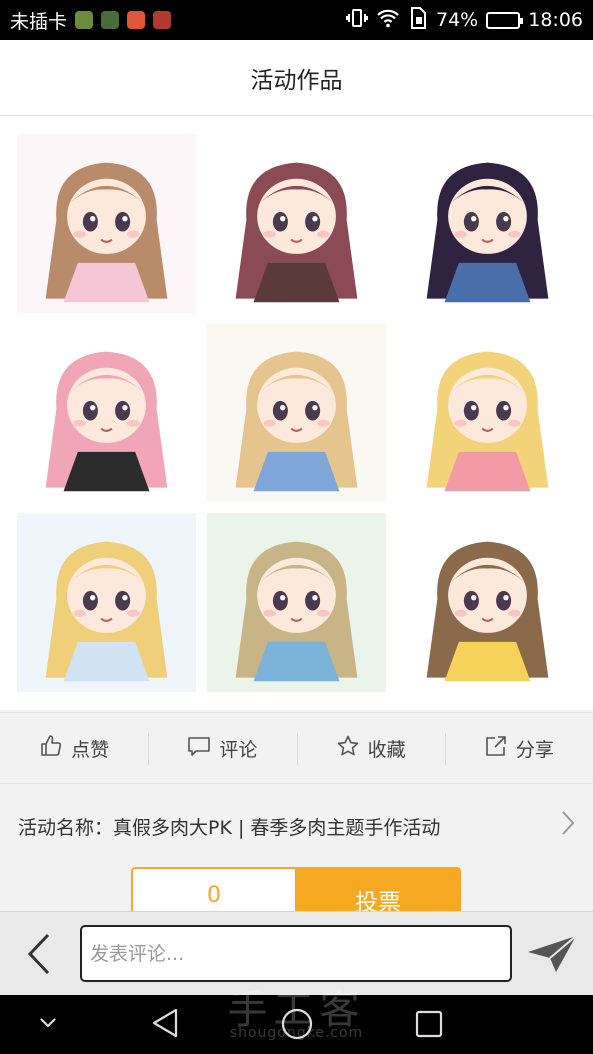 The height and width of the screenshot is (1054, 593). What do you see at coordinates (229, 827) in the screenshot?
I see `activity-name: 活动名称：真假多肉大PK | 春季多肉主题手作活动` at bounding box center [229, 827].